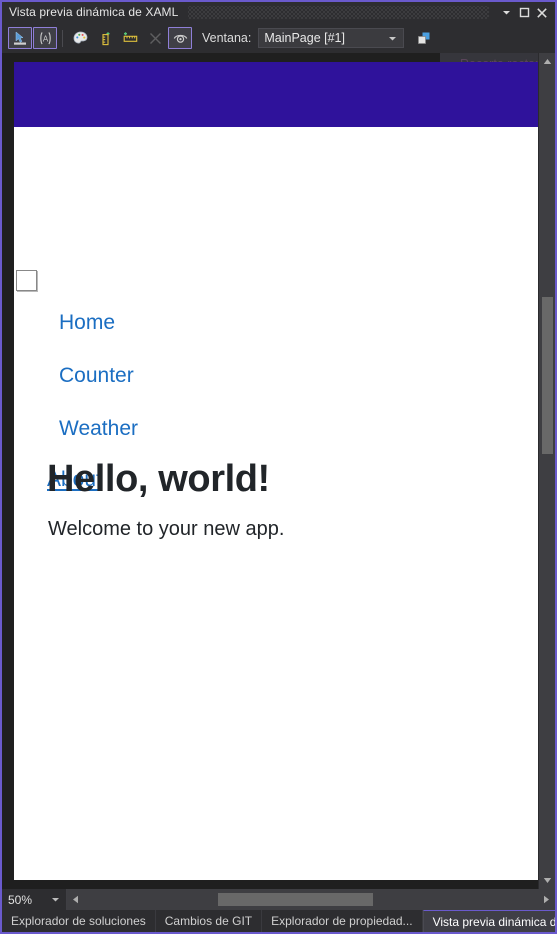 The height and width of the screenshot is (934, 557). Describe the element at coordinates (295, 899) in the screenshot. I see `horizontal-scrollbar-thumb` at that location.